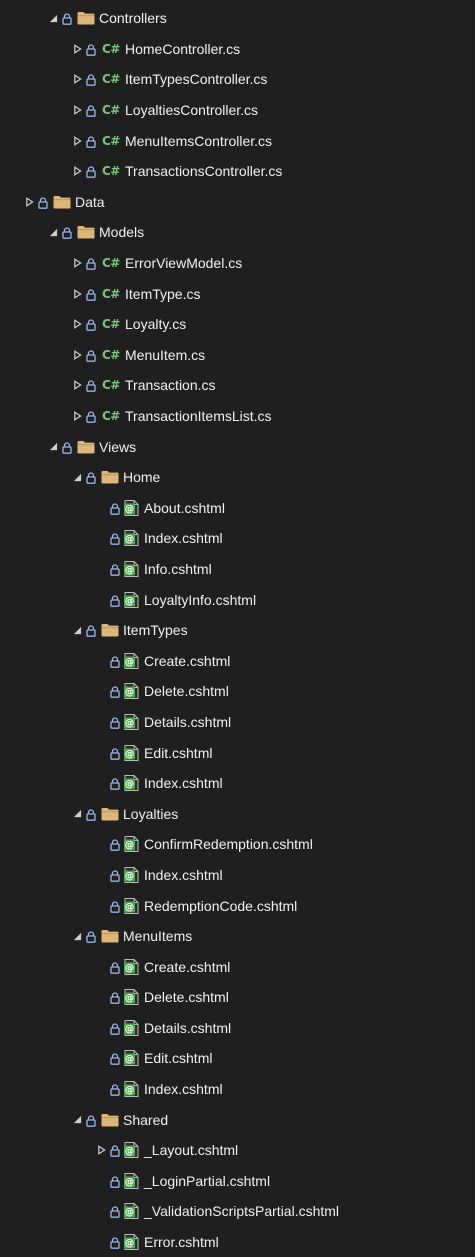 Image resolution: width=475 pixels, height=1257 pixels. What do you see at coordinates (237, 844) in the screenshot?
I see `tree-file-row: @ ConfirmRedemption.cshtml` at bounding box center [237, 844].